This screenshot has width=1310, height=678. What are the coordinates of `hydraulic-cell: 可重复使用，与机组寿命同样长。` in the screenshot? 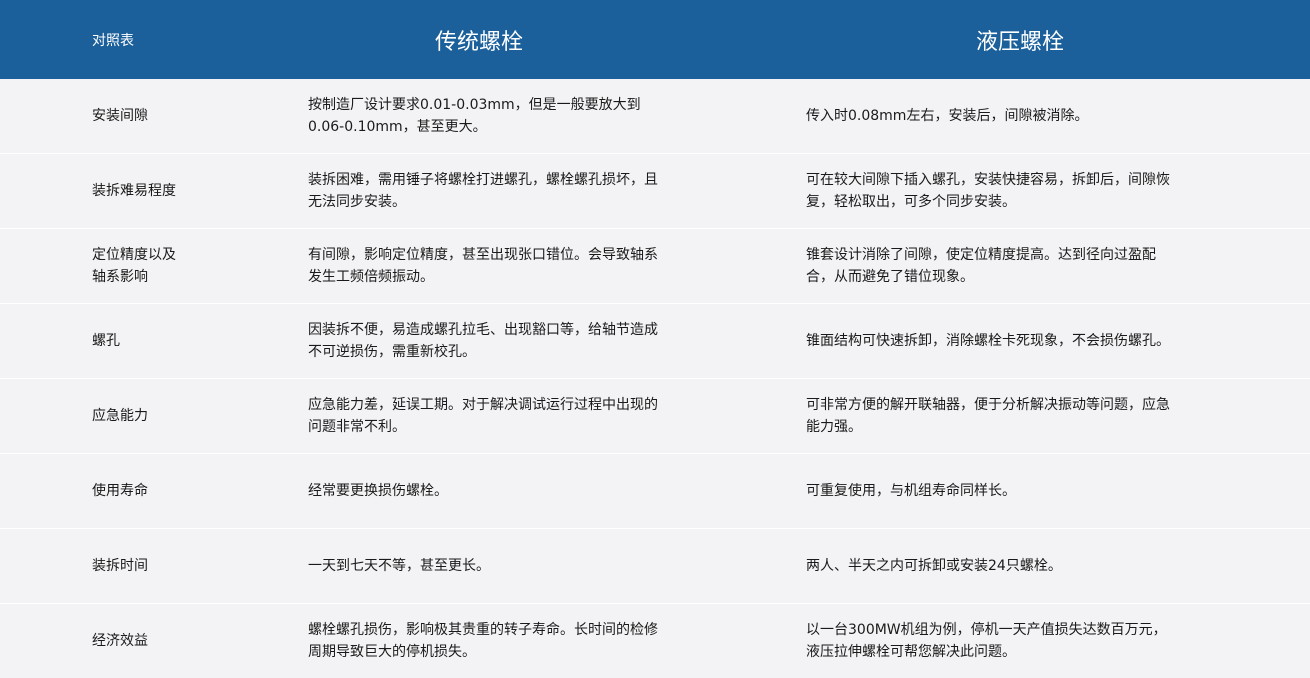 It's located at (911, 491).